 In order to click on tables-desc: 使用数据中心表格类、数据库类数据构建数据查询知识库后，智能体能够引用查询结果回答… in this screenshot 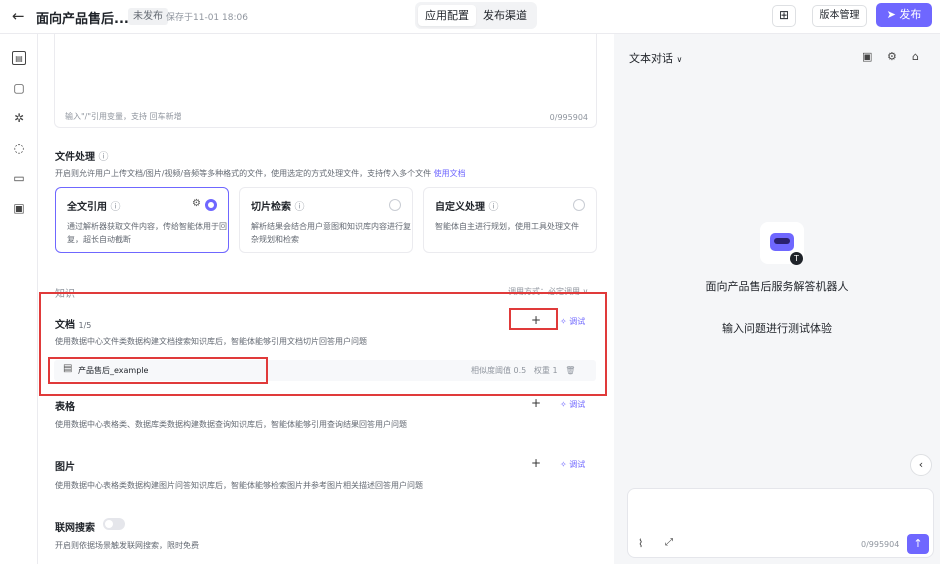, I will do `click(231, 424)`.